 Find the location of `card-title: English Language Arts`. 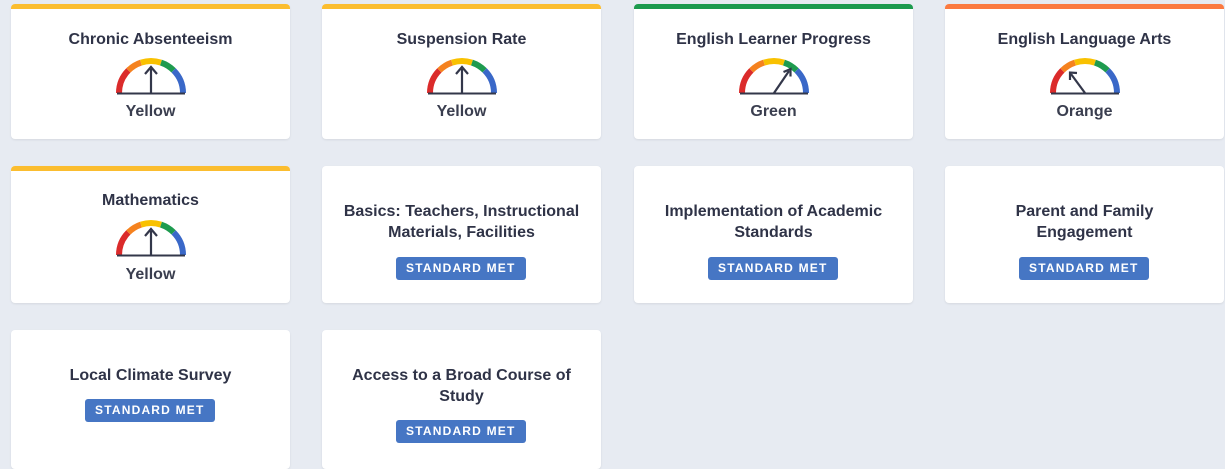

card-title: English Language Arts is located at coordinates (1084, 39).